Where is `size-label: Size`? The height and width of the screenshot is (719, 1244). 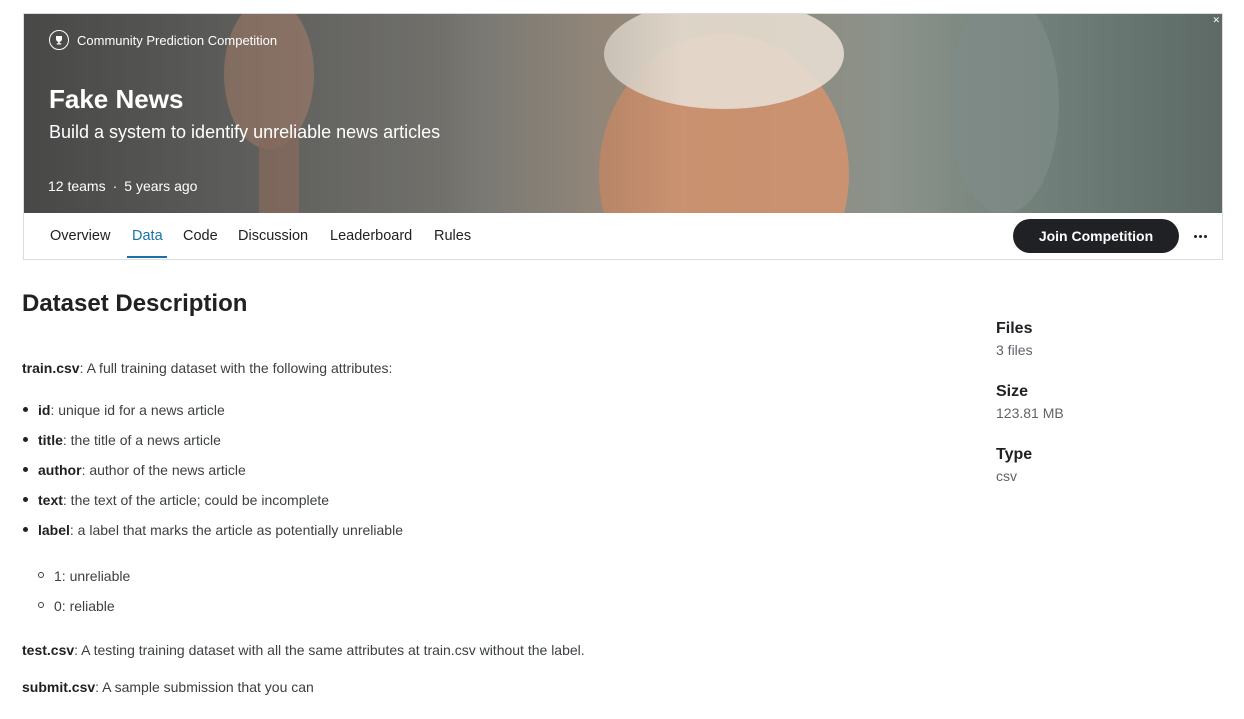 size-label: Size is located at coordinates (1012, 391).